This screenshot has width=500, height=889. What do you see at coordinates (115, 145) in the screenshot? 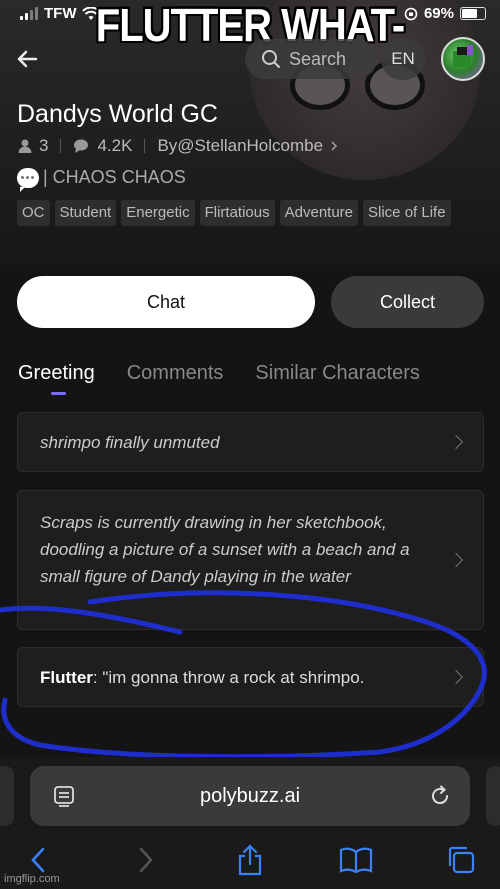
I see `chat-count: 4.2K` at bounding box center [115, 145].